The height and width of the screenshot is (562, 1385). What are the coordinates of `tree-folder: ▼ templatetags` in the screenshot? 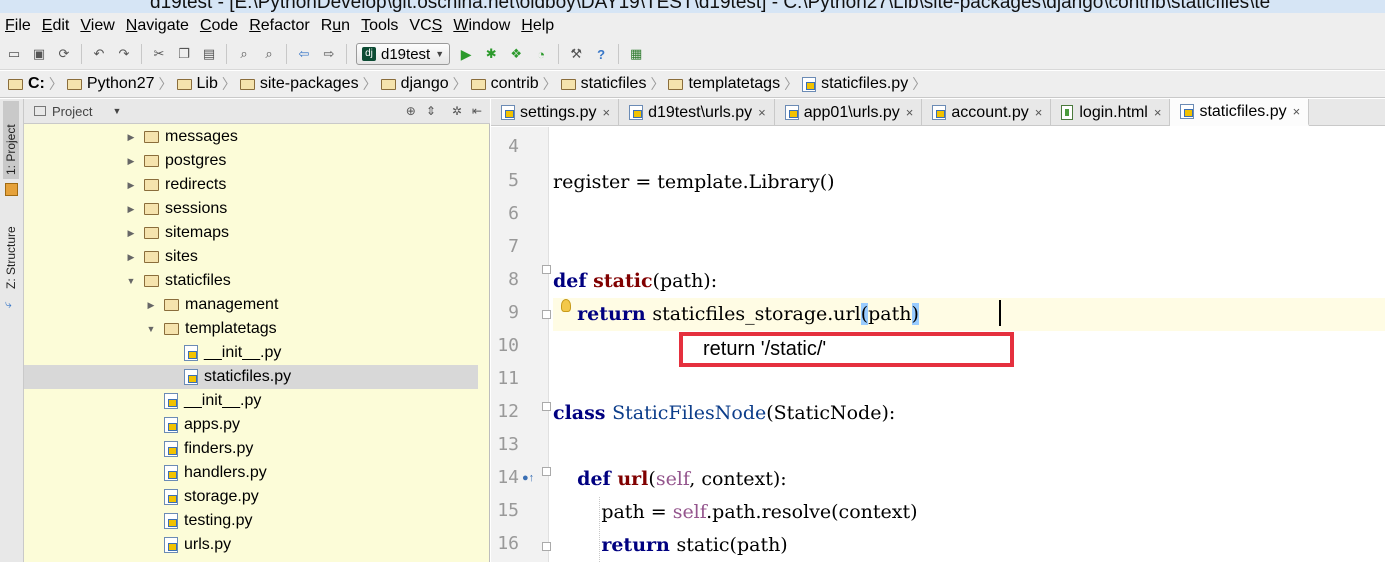 It's located at (251, 329).